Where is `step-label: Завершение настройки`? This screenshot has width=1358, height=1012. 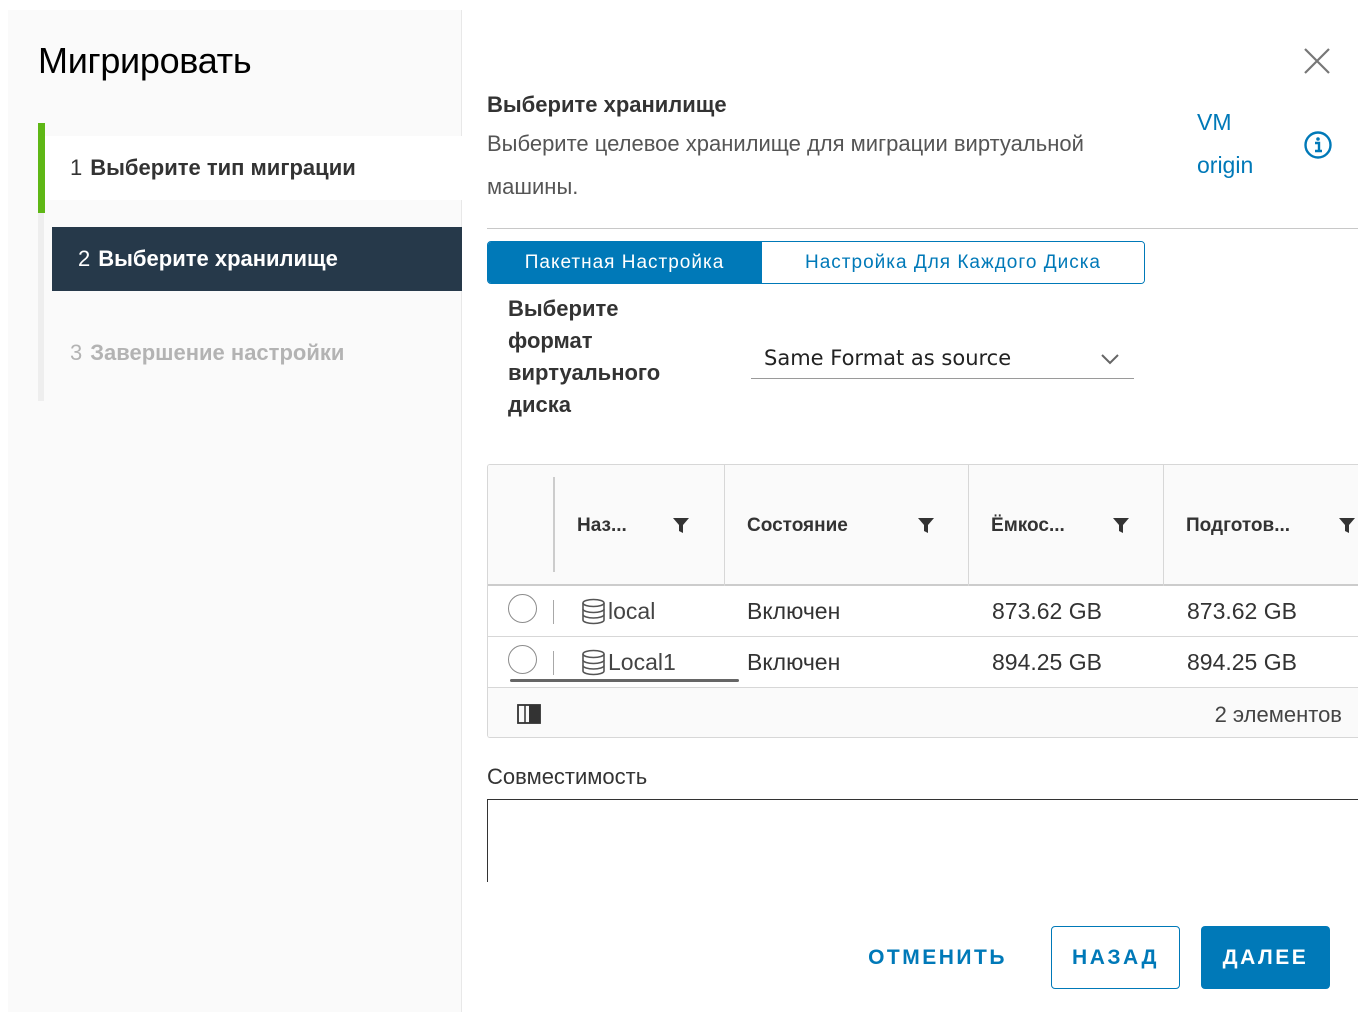 step-label: Завершение настройки is located at coordinates (217, 352).